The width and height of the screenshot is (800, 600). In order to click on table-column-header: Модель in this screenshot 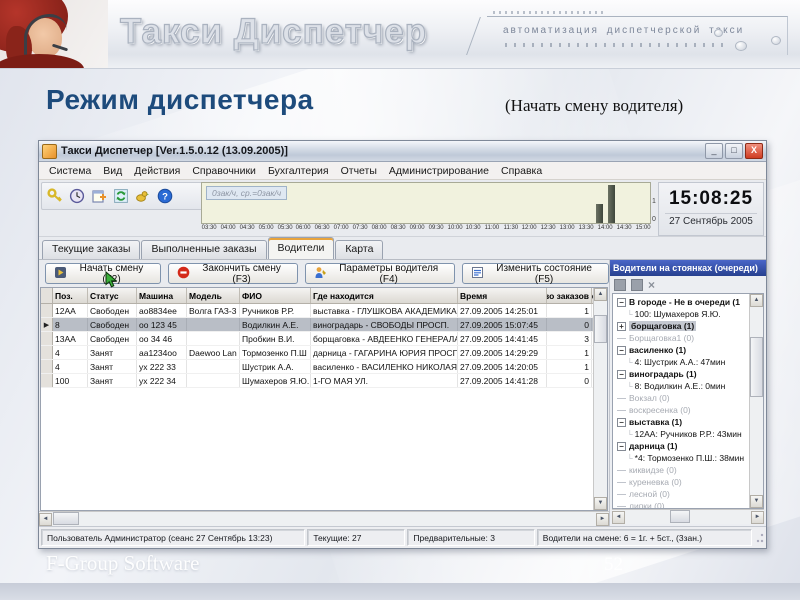, I will do `click(213, 295)`.